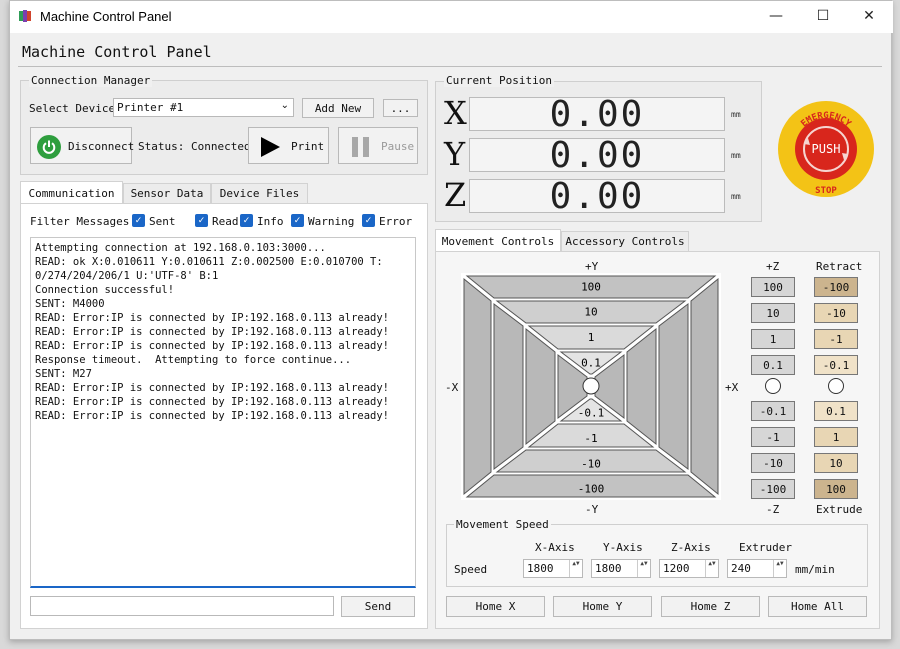  I want to click on print-button: Print, so click(288, 145).